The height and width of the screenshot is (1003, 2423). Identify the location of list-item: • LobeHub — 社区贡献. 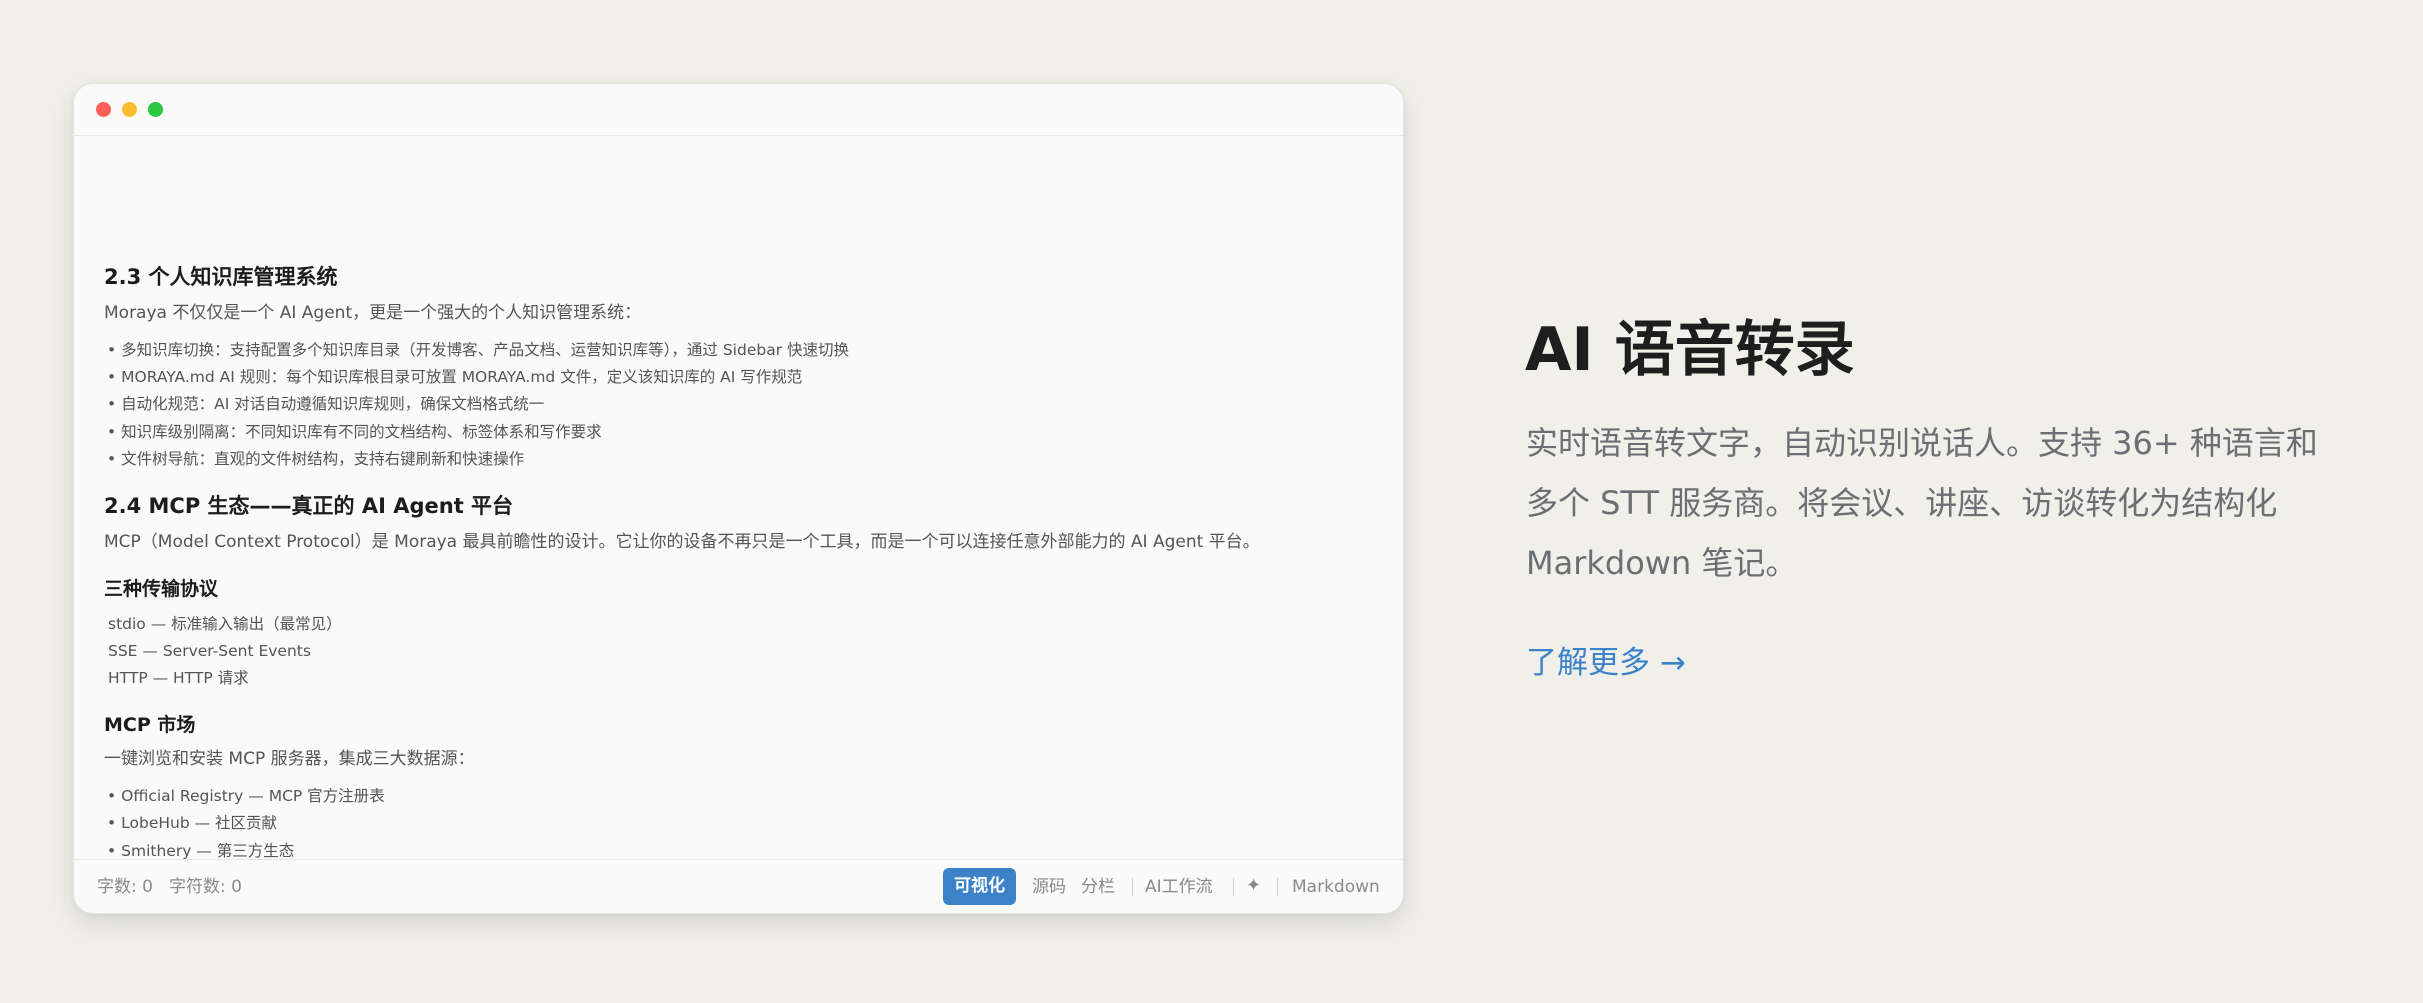
(192, 823).